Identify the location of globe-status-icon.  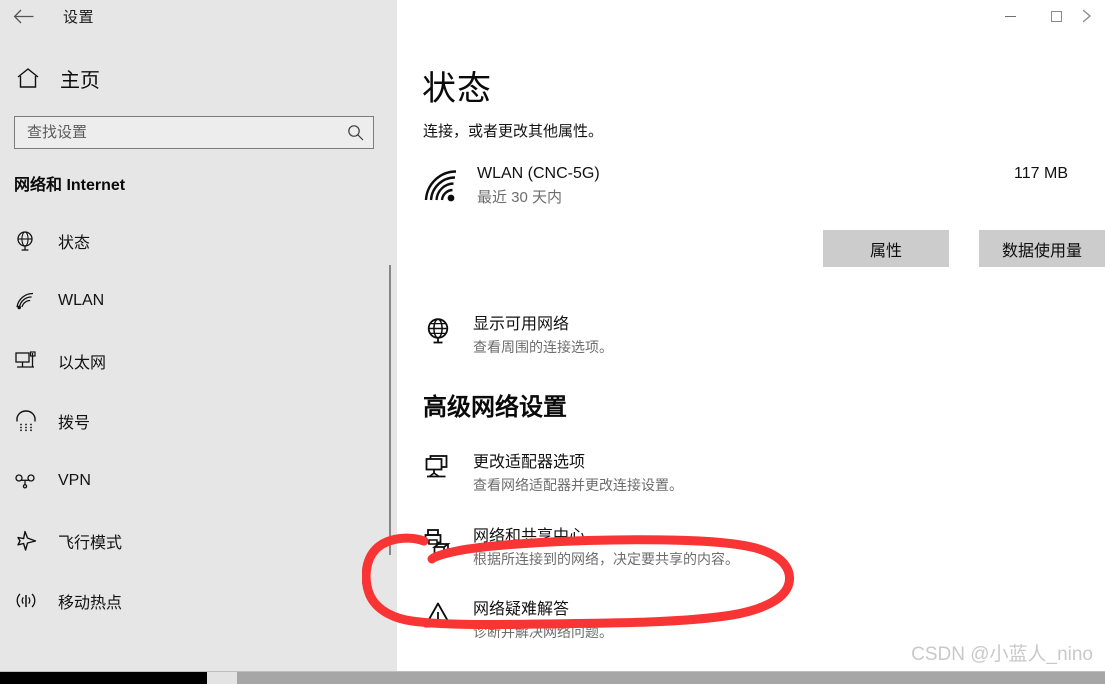
(31, 241).